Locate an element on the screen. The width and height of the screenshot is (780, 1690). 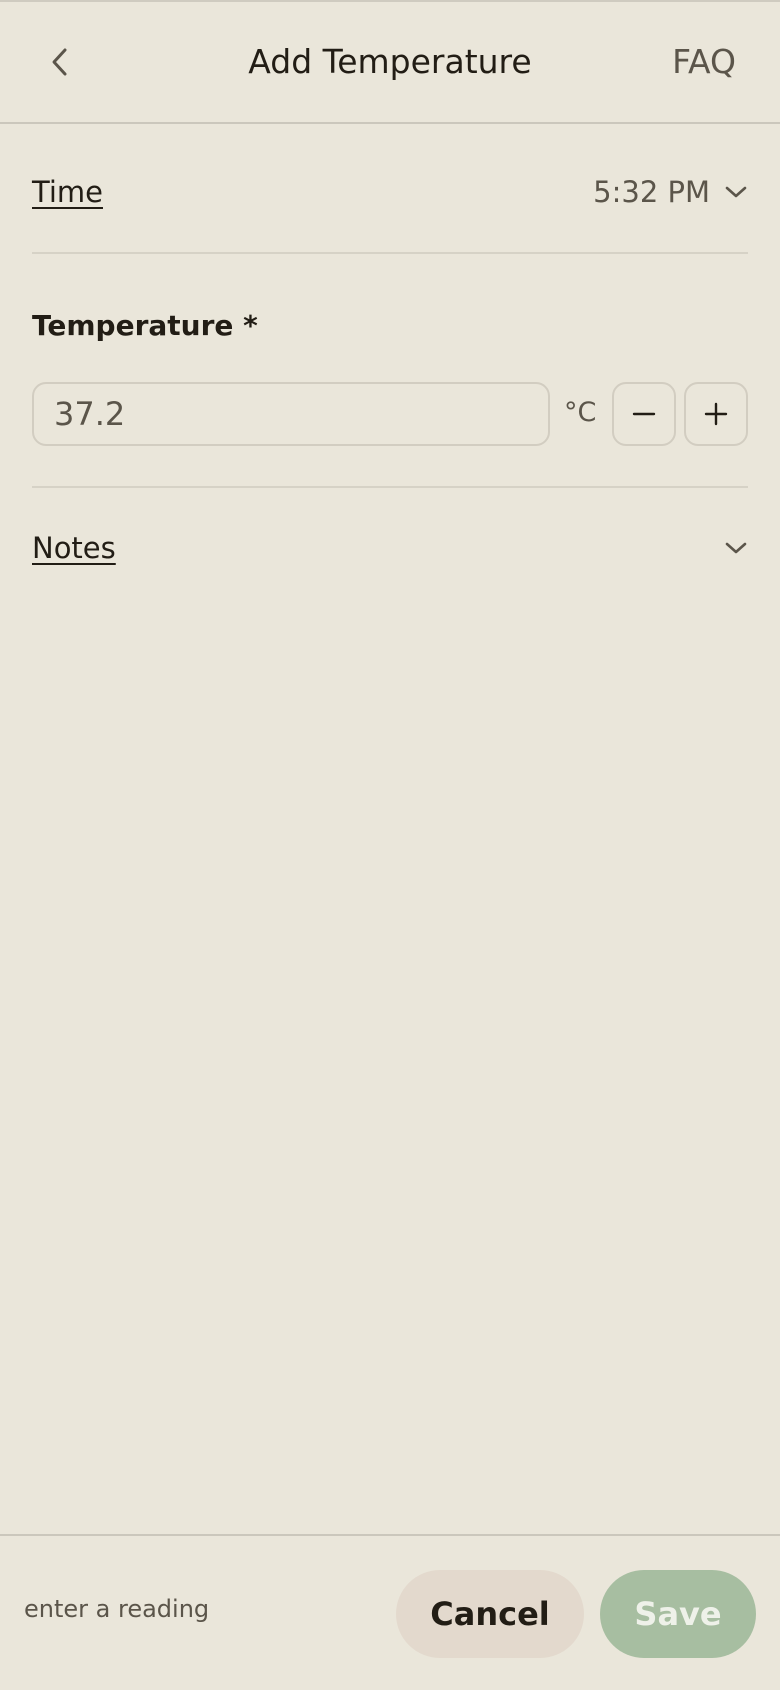
time-row: Time 5:32 PM is located at coordinates (390, 189).